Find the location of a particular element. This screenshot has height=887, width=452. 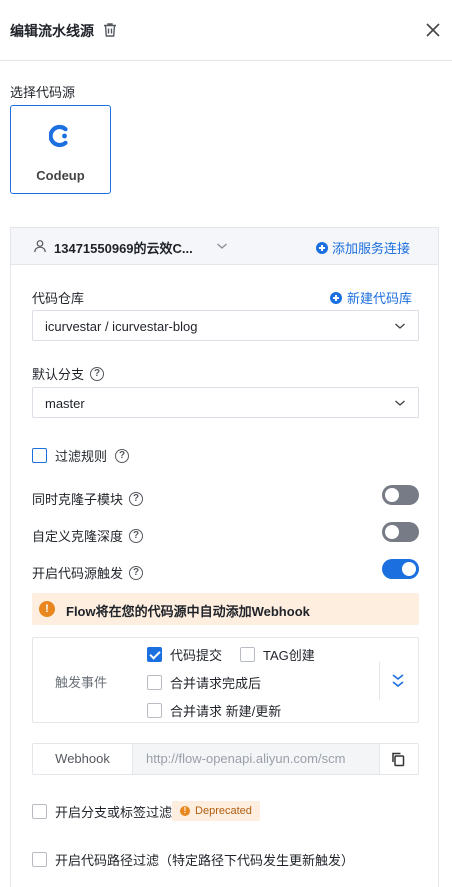

webhook-url-input: http://flow-openapi.aliyun.com/scm is located at coordinates (256, 759).